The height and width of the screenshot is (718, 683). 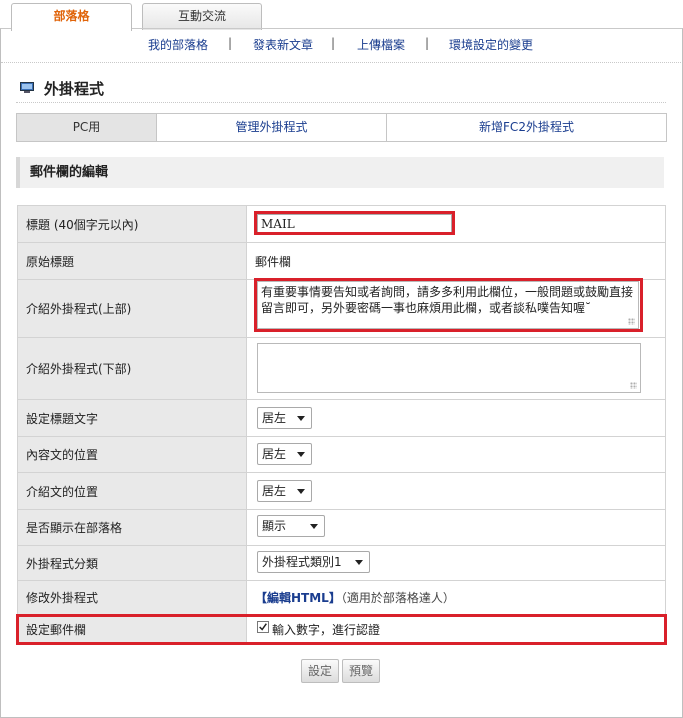 I want to click on content-position-value: 居左, so click(x=274, y=454).